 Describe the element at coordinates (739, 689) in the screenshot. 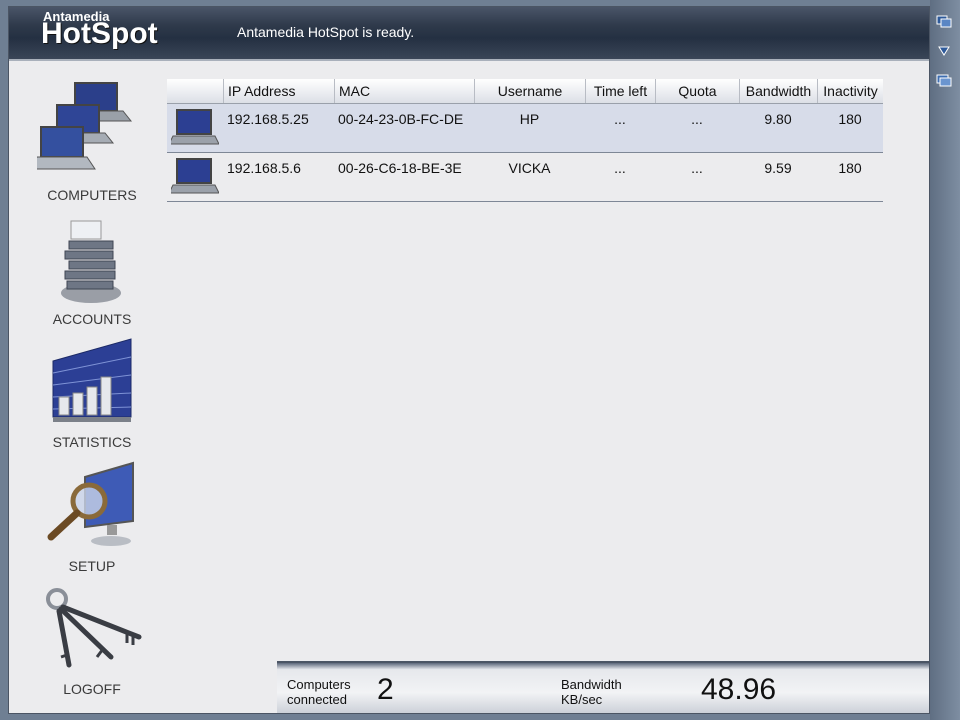

I see `bandwidth-value: 48.96` at that location.